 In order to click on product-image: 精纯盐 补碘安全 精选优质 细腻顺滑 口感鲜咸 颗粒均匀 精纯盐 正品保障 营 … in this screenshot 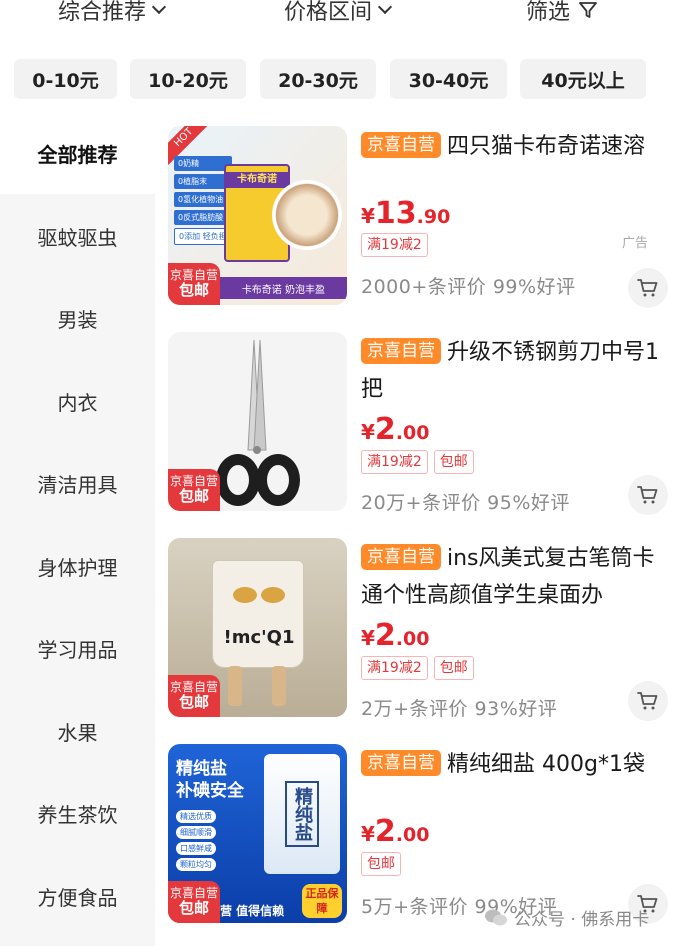, I will do `click(257, 833)`.